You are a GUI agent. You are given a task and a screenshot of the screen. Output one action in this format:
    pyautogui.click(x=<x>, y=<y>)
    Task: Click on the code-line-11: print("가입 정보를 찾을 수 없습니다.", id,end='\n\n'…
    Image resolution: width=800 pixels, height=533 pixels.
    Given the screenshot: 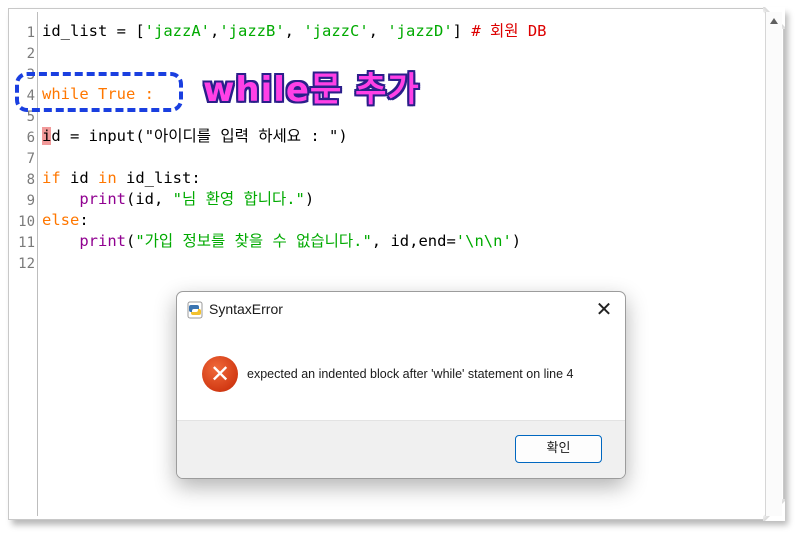 What is the action you would take?
    pyautogui.click(x=281, y=241)
    